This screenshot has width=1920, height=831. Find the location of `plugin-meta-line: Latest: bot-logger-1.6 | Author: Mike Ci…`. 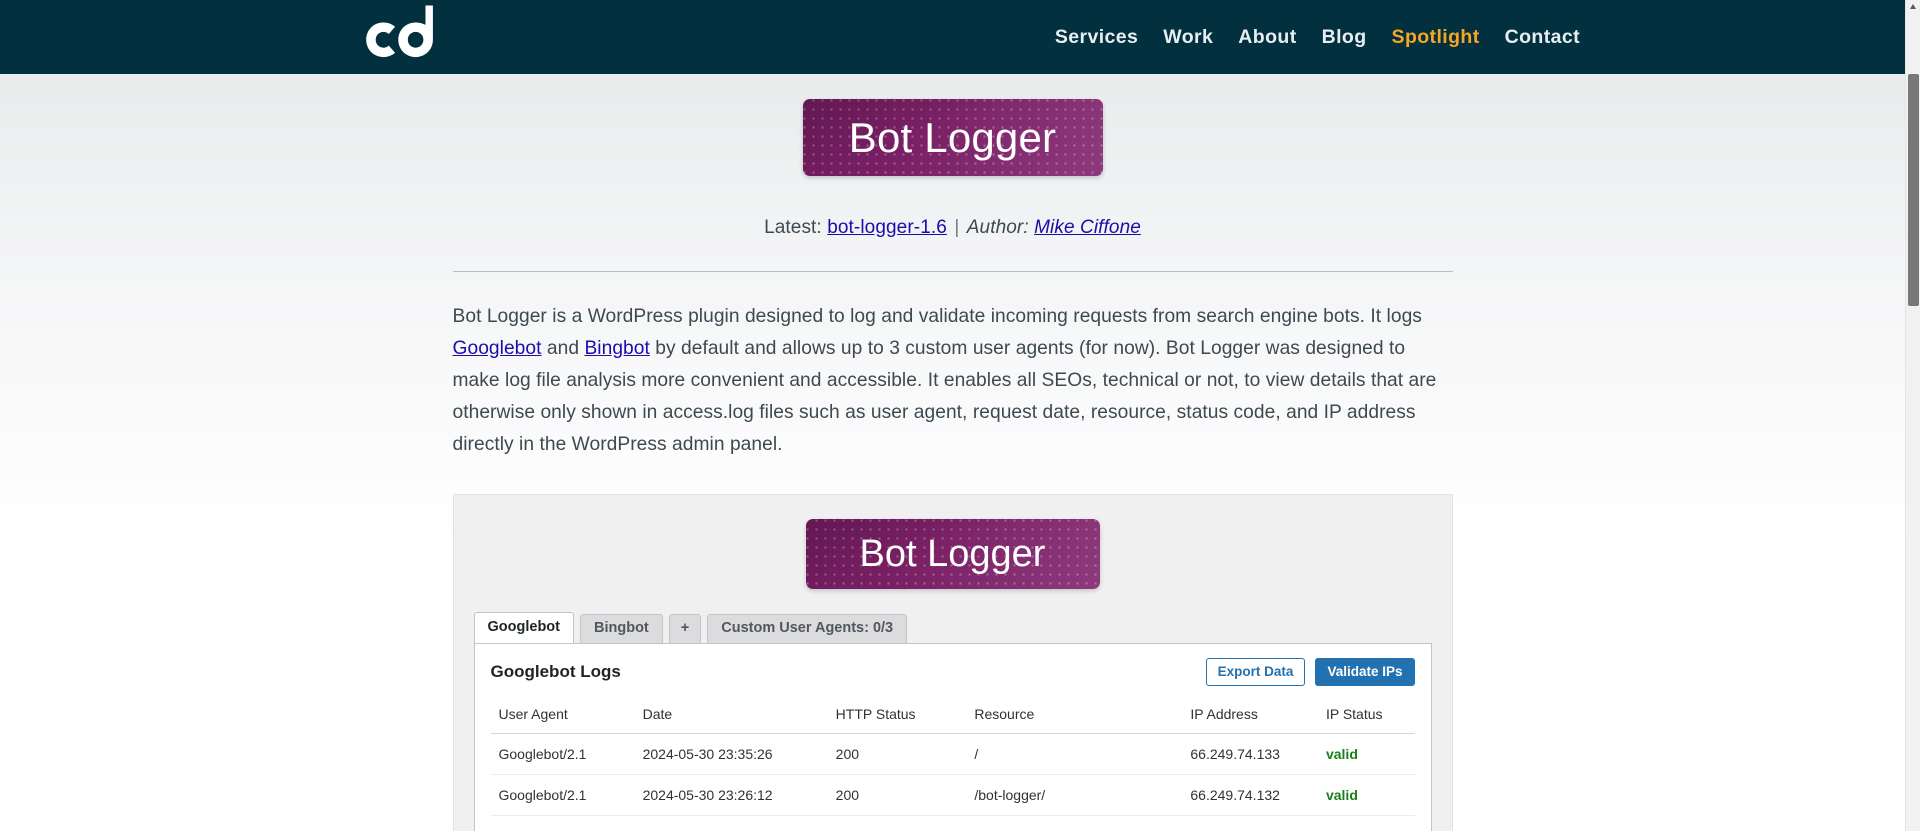

plugin-meta-line: Latest: bot-logger-1.6 | Author: Mike Ci… is located at coordinates (952, 228).